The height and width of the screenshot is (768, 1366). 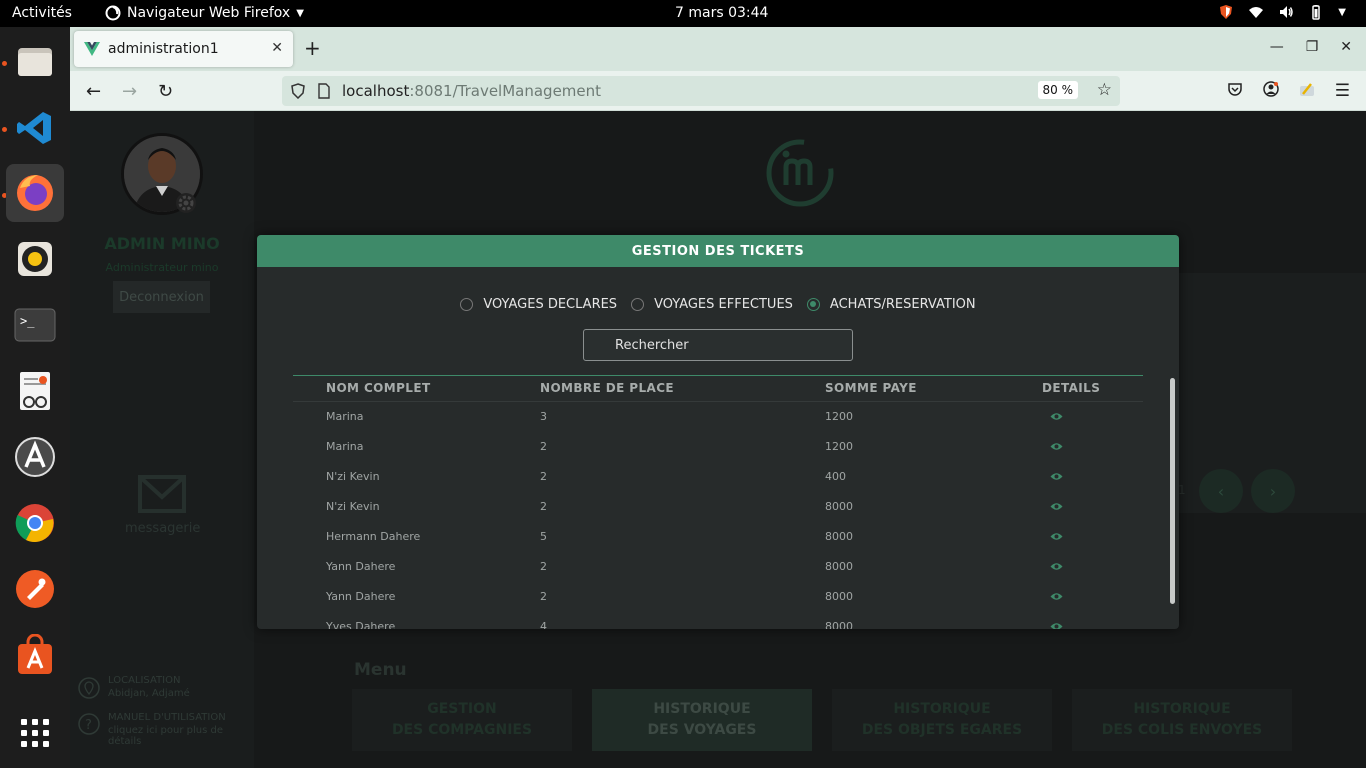 I want to click on manual-description: cliquez ici pour plus de détails, so click(x=181, y=736).